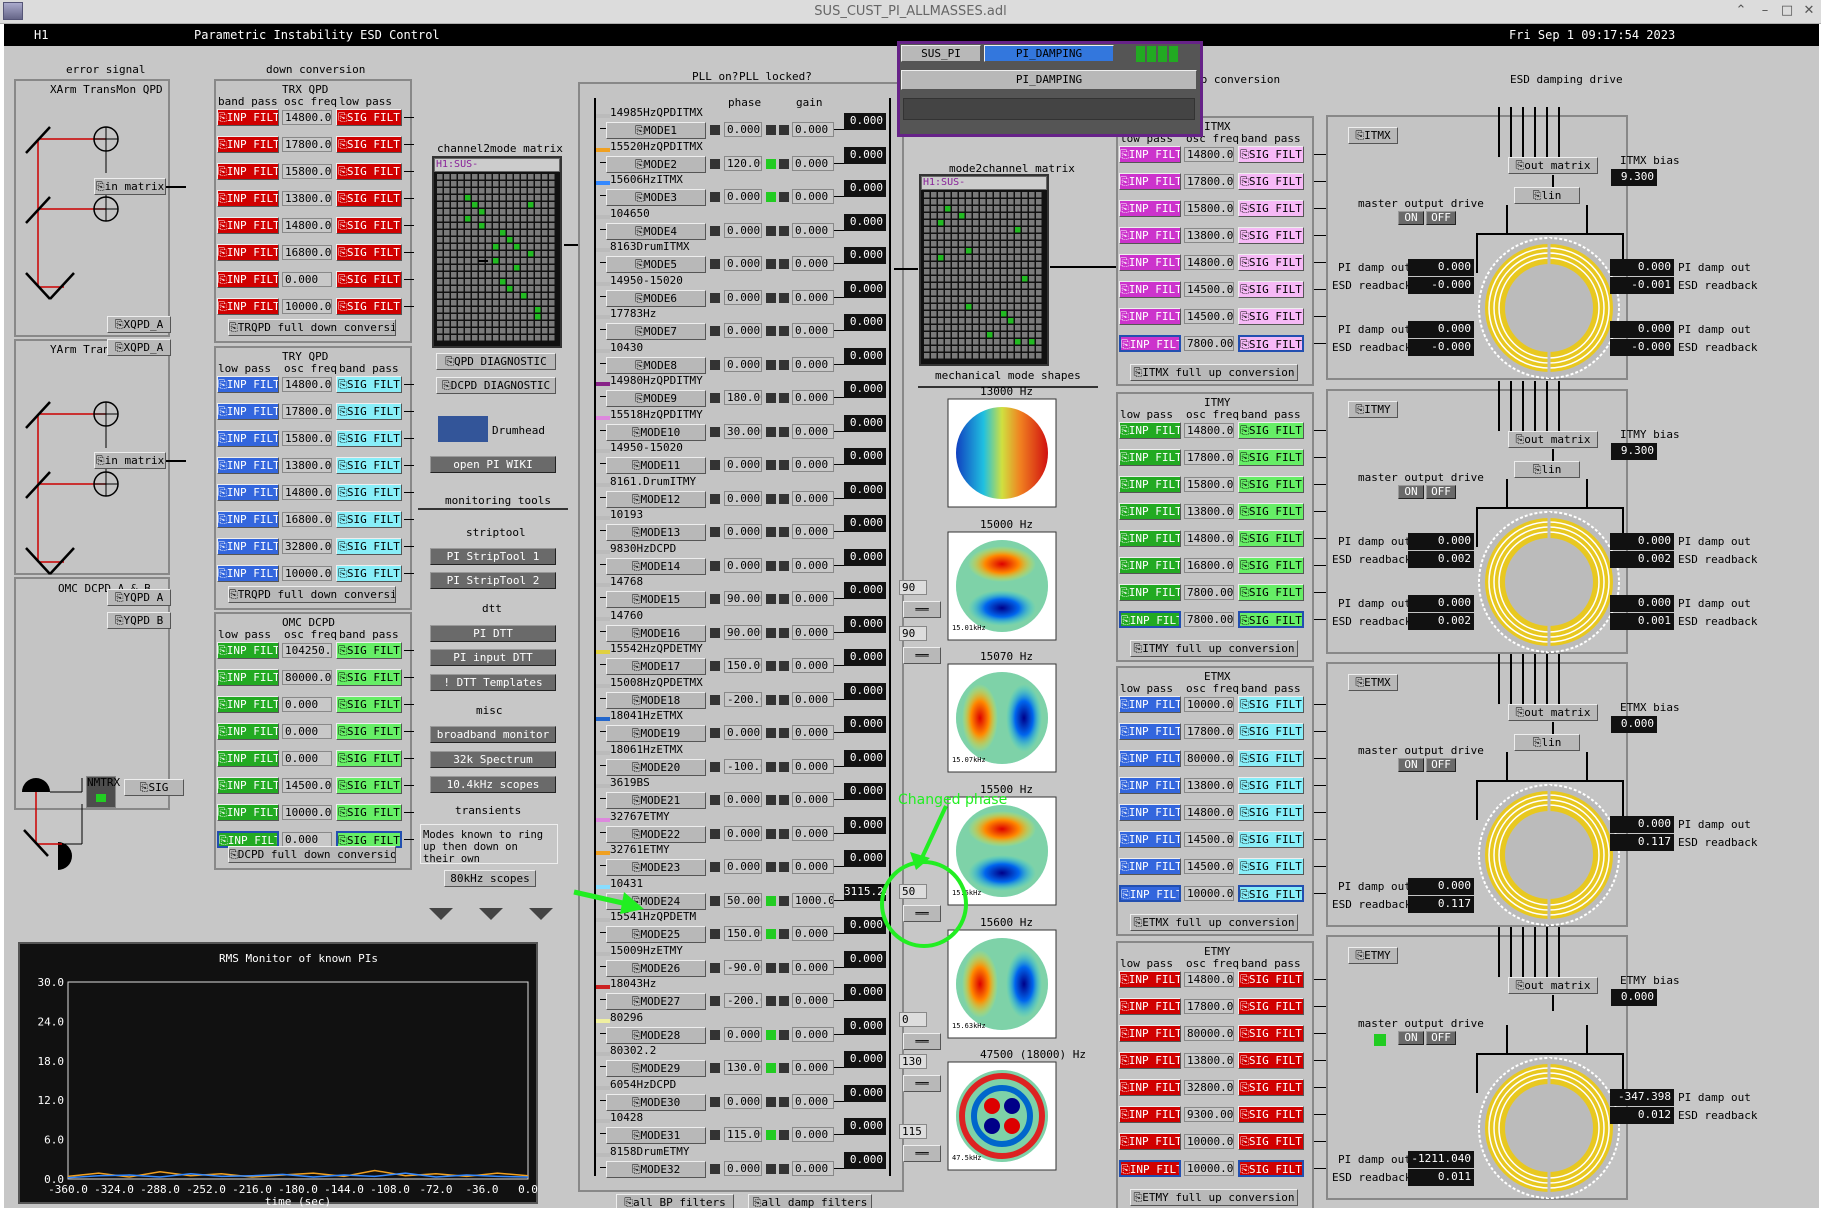  What do you see at coordinates (656, 398) in the screenshot?
I see `mode-button-9: ⎘MODE9` at bounding box center [656, 398].